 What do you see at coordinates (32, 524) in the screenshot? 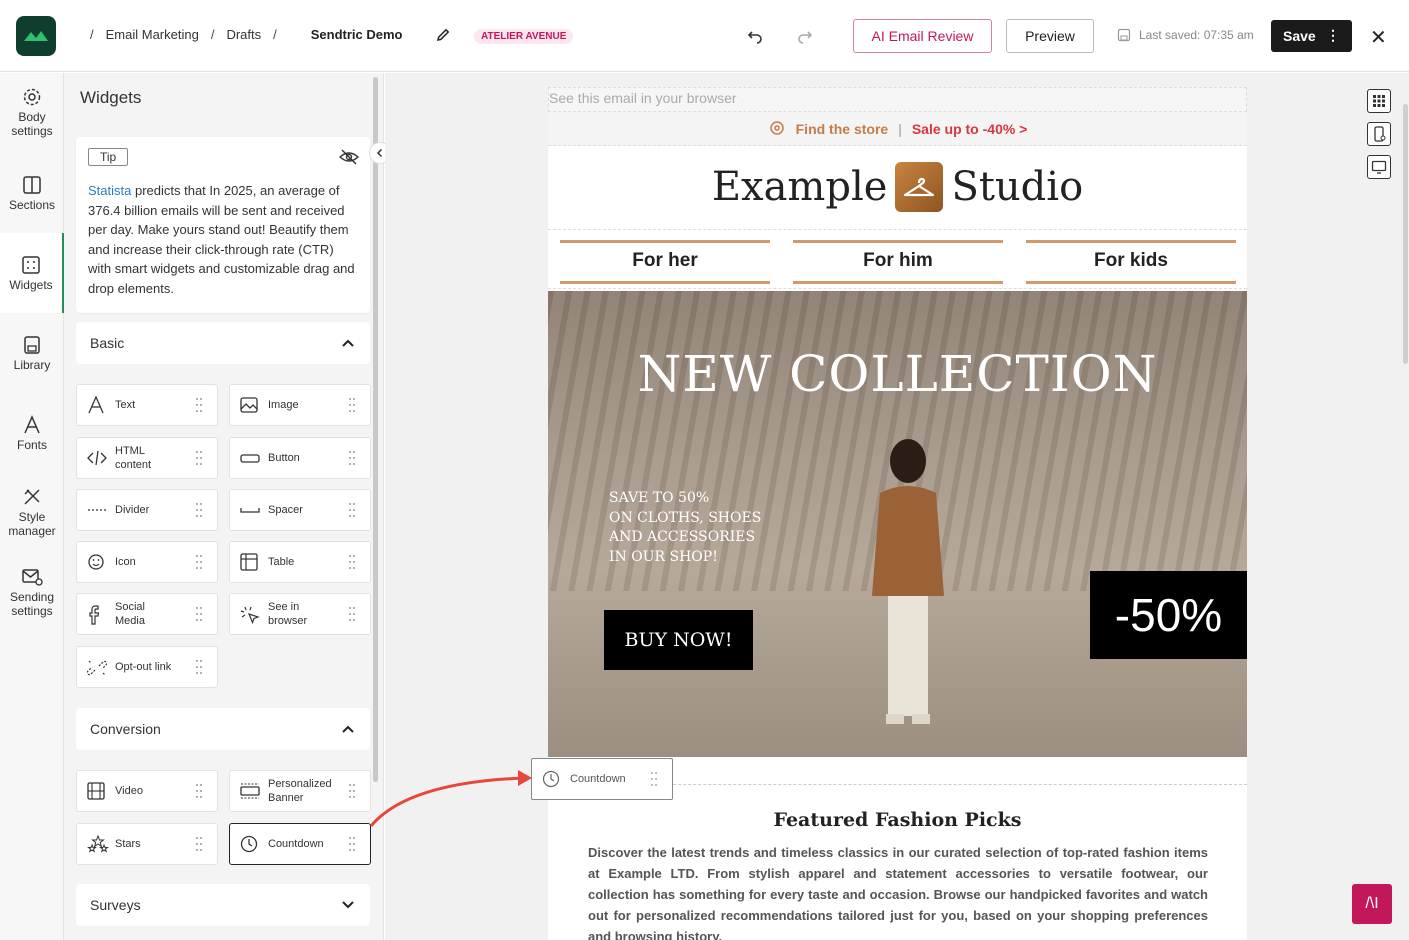
I see `rail-label: Style manager` at bounding box center [32, 524].